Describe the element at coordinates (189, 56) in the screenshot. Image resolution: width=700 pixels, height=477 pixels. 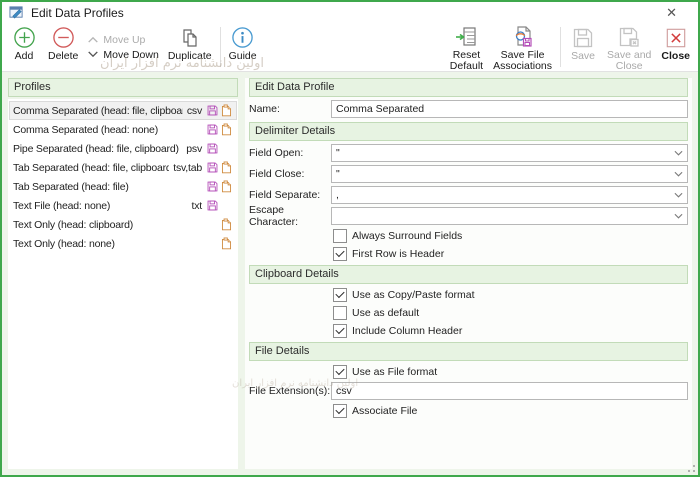
I see `duplicate-label: Duplicate` at that location.